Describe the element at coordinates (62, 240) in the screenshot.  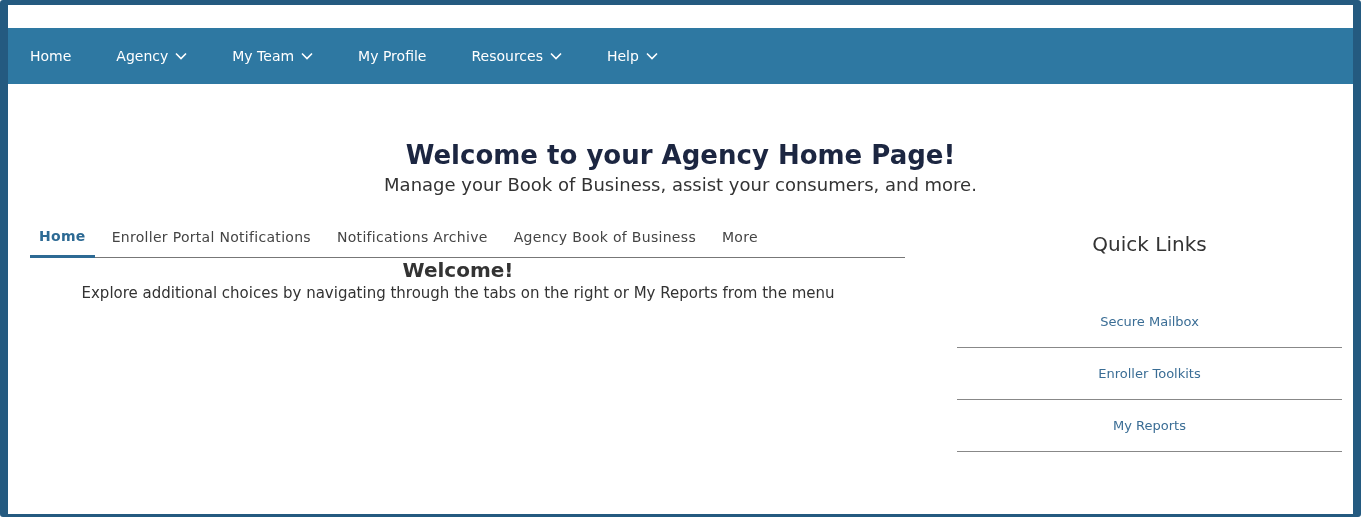
I see `tab: Home` at that location.